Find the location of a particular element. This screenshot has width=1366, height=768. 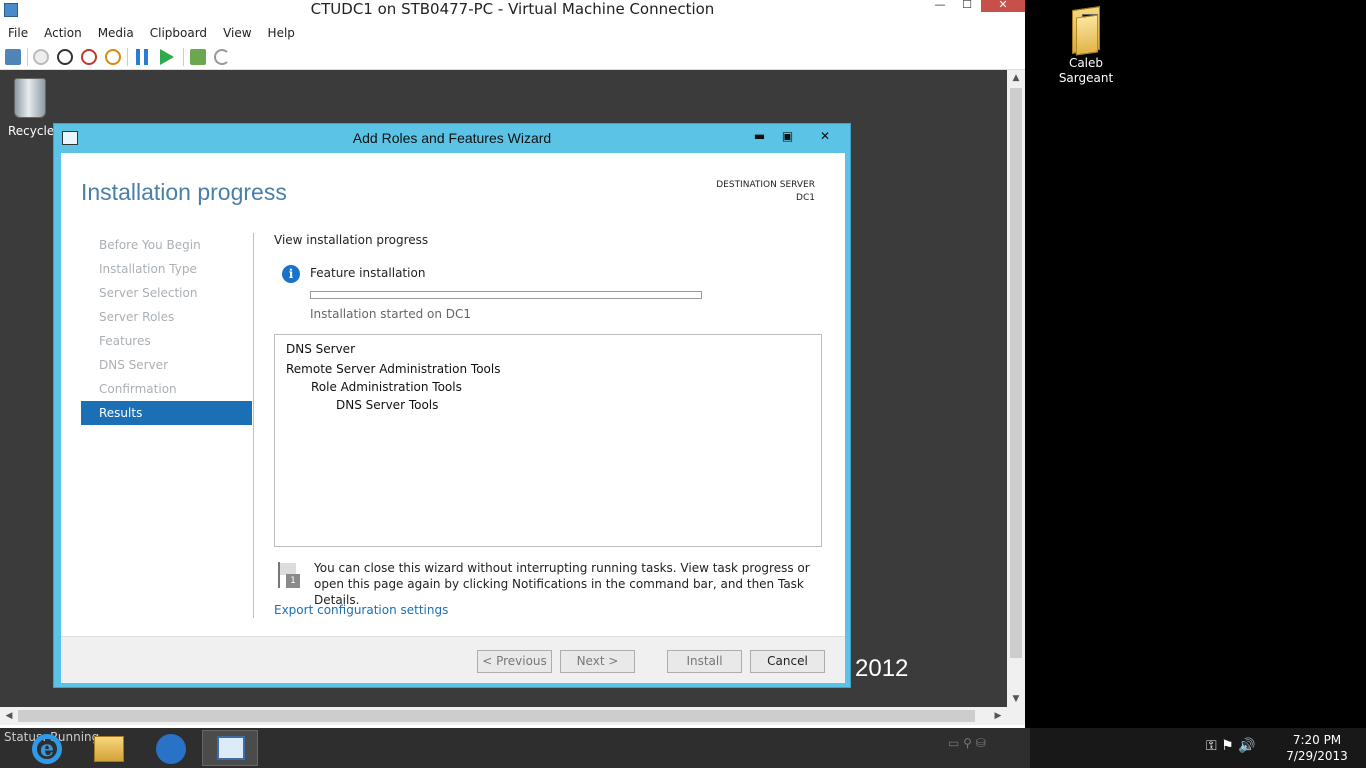

installation-progress-bar is located at coordinates (506, 295).